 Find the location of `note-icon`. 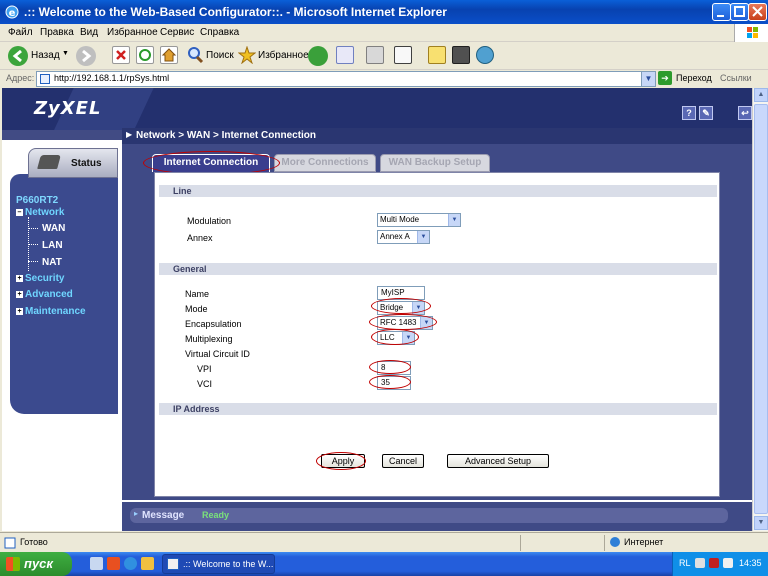

note-icon is located at coordinates (437, 55).